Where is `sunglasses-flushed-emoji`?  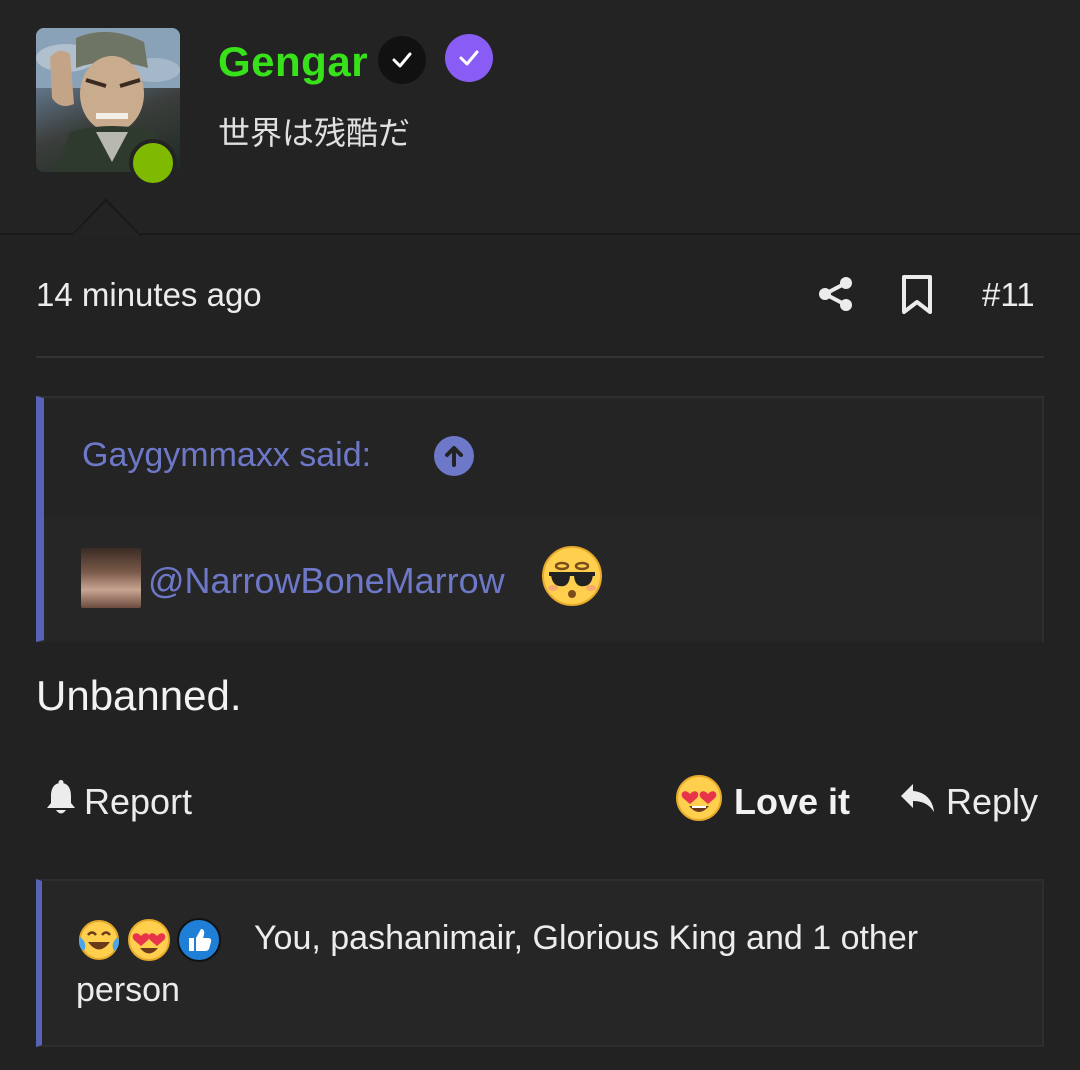 sunglasses-flushed-emoji is located at coordinates (572, 578).